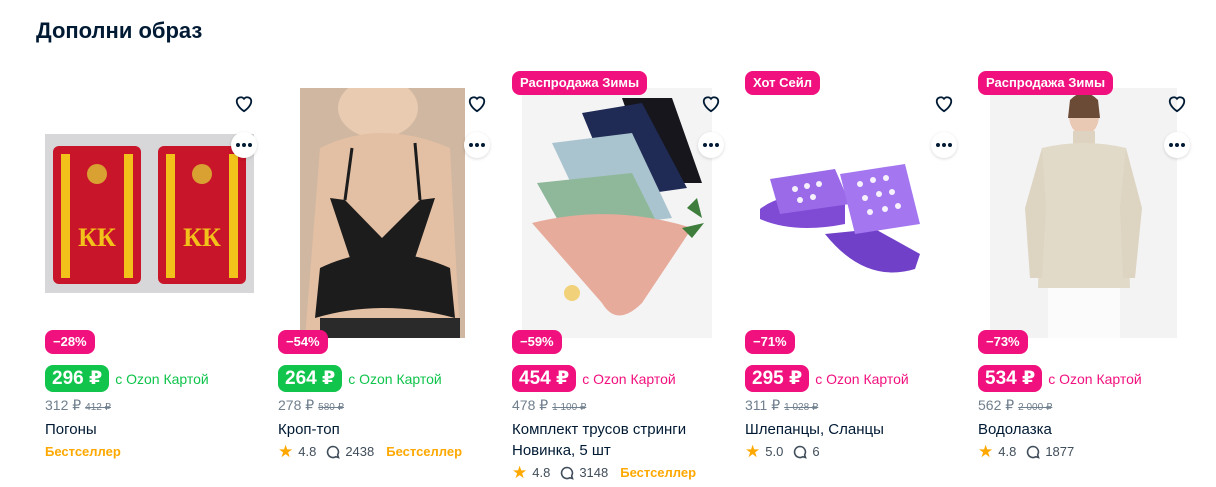  I want to click on rating-value: 5.0, so click(774, 451).